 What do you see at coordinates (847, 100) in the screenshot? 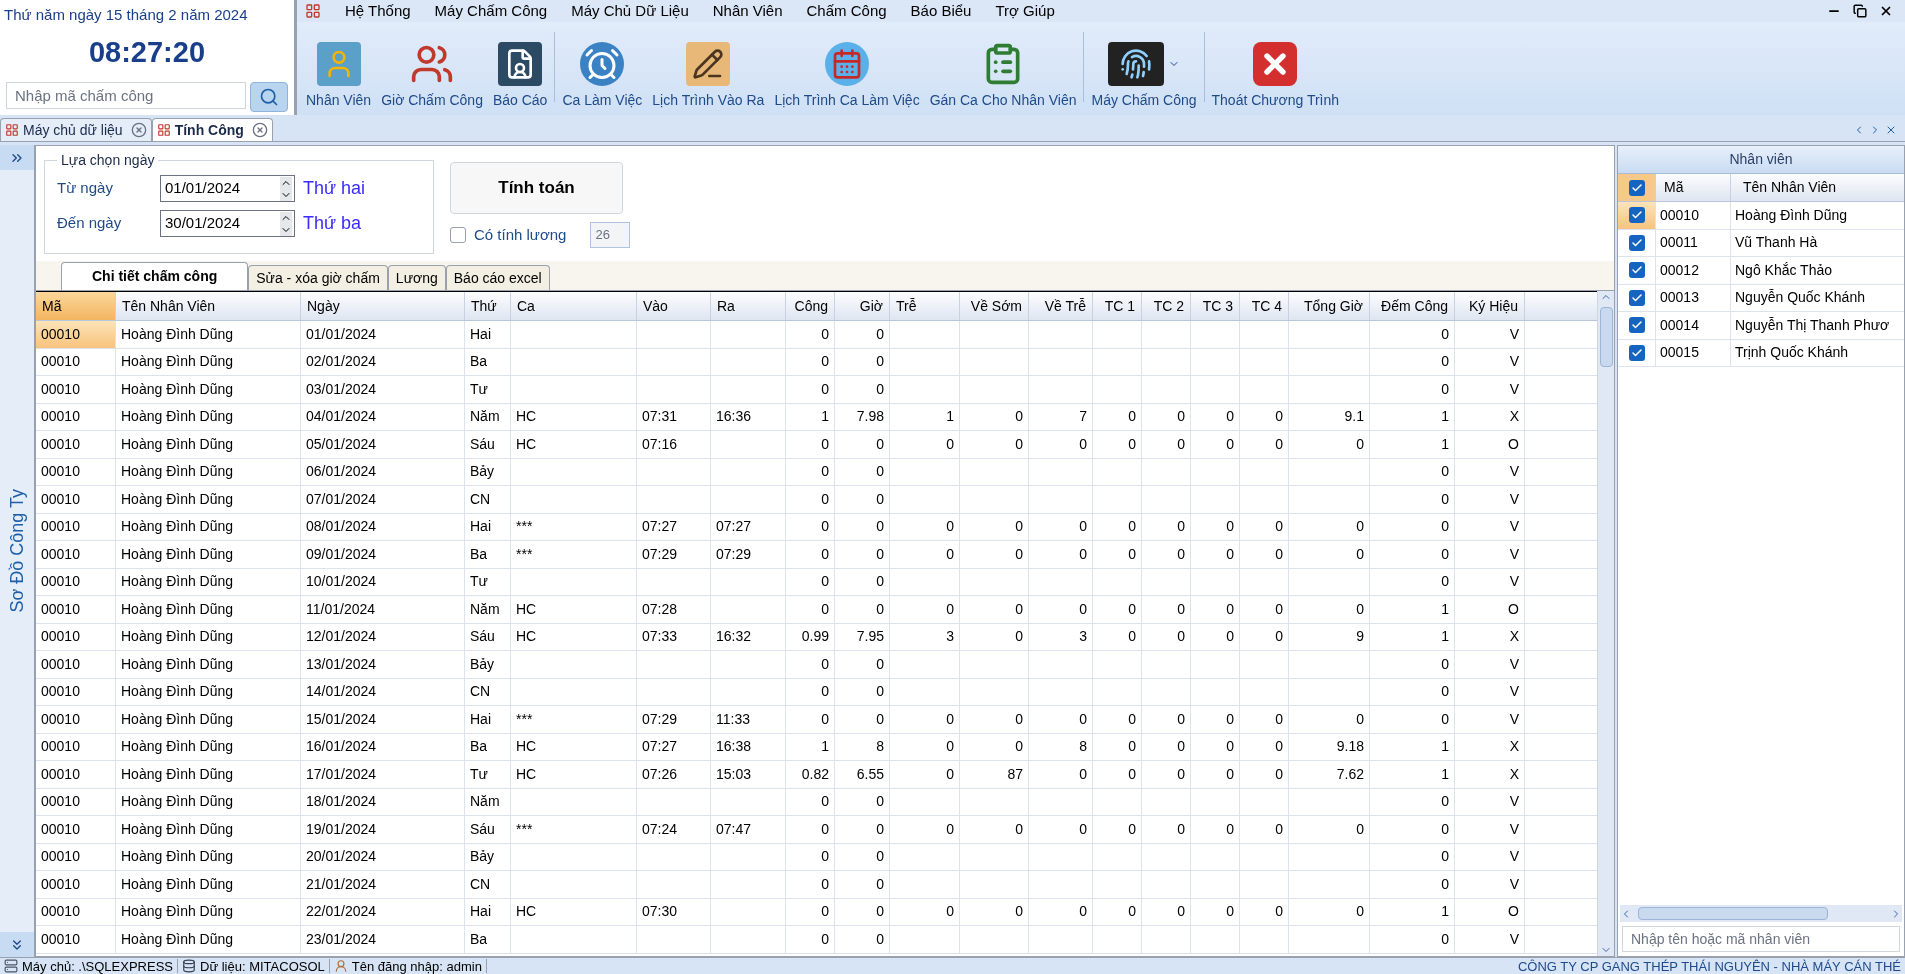
I see `ribbon-button: Lịch Trình Ca Làm Việc` at bounding box center [847, 100].